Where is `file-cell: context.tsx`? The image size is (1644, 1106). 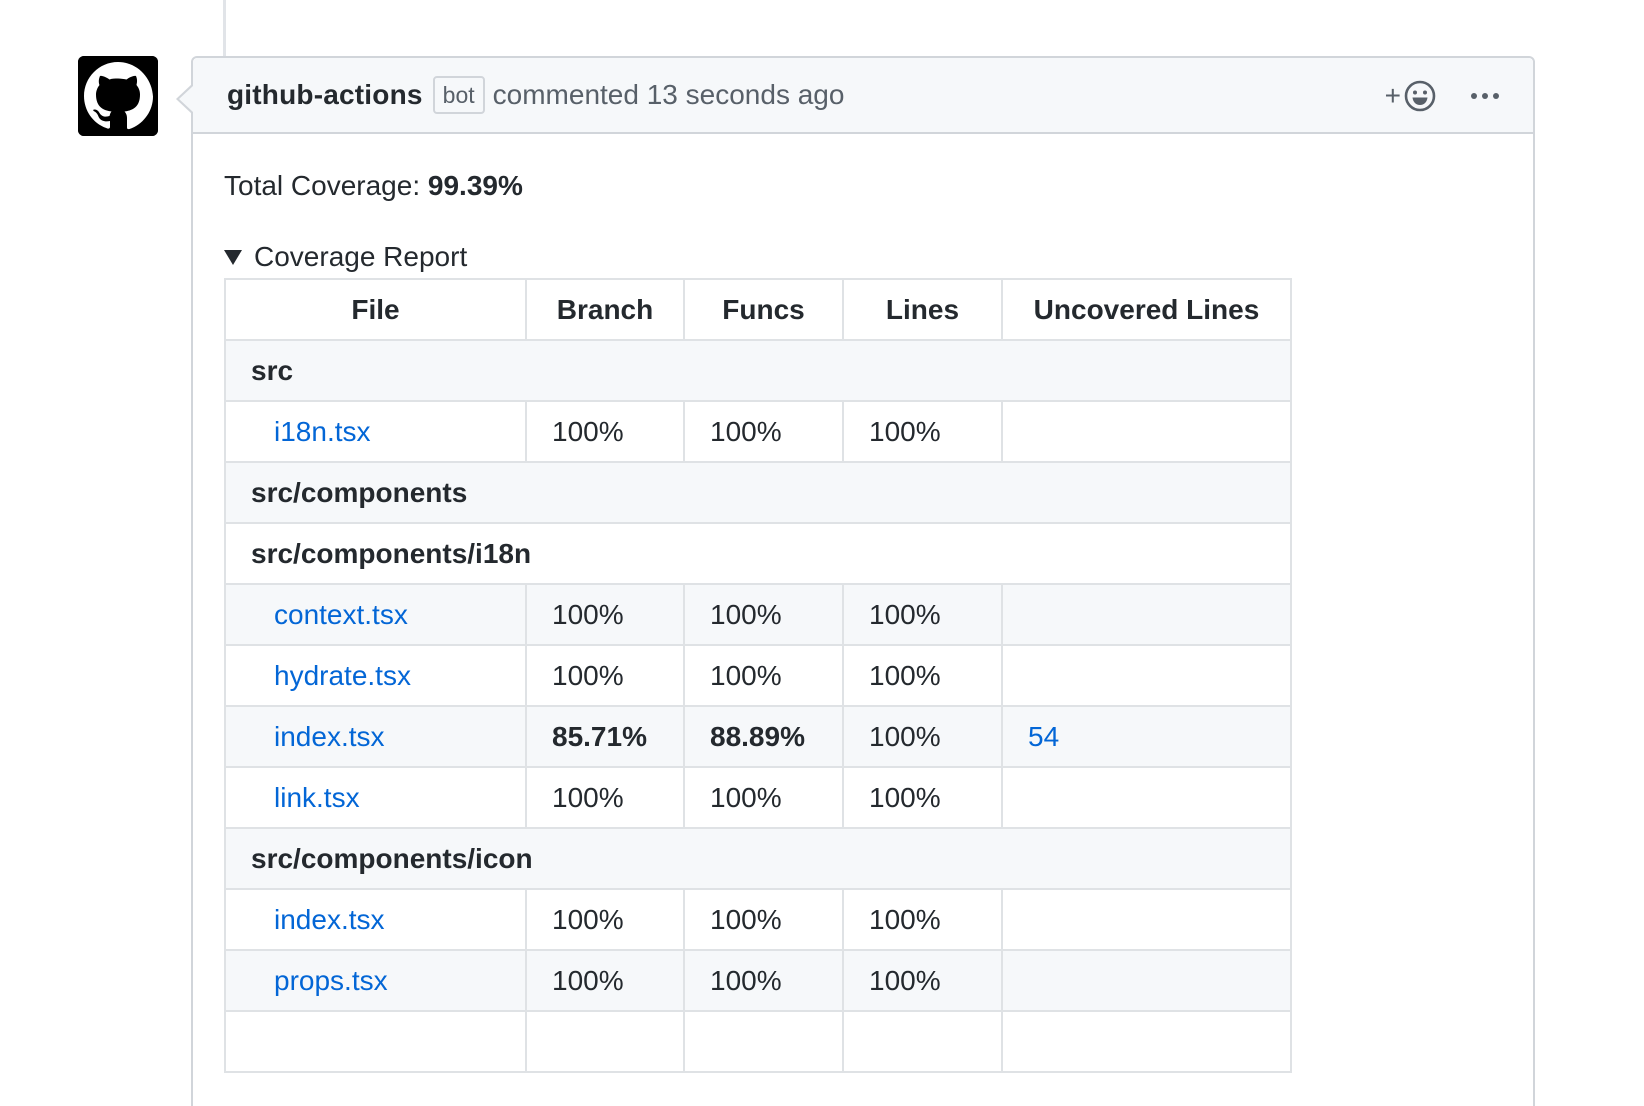 file-cell: context.tsx is located at coordinates (375, 614).